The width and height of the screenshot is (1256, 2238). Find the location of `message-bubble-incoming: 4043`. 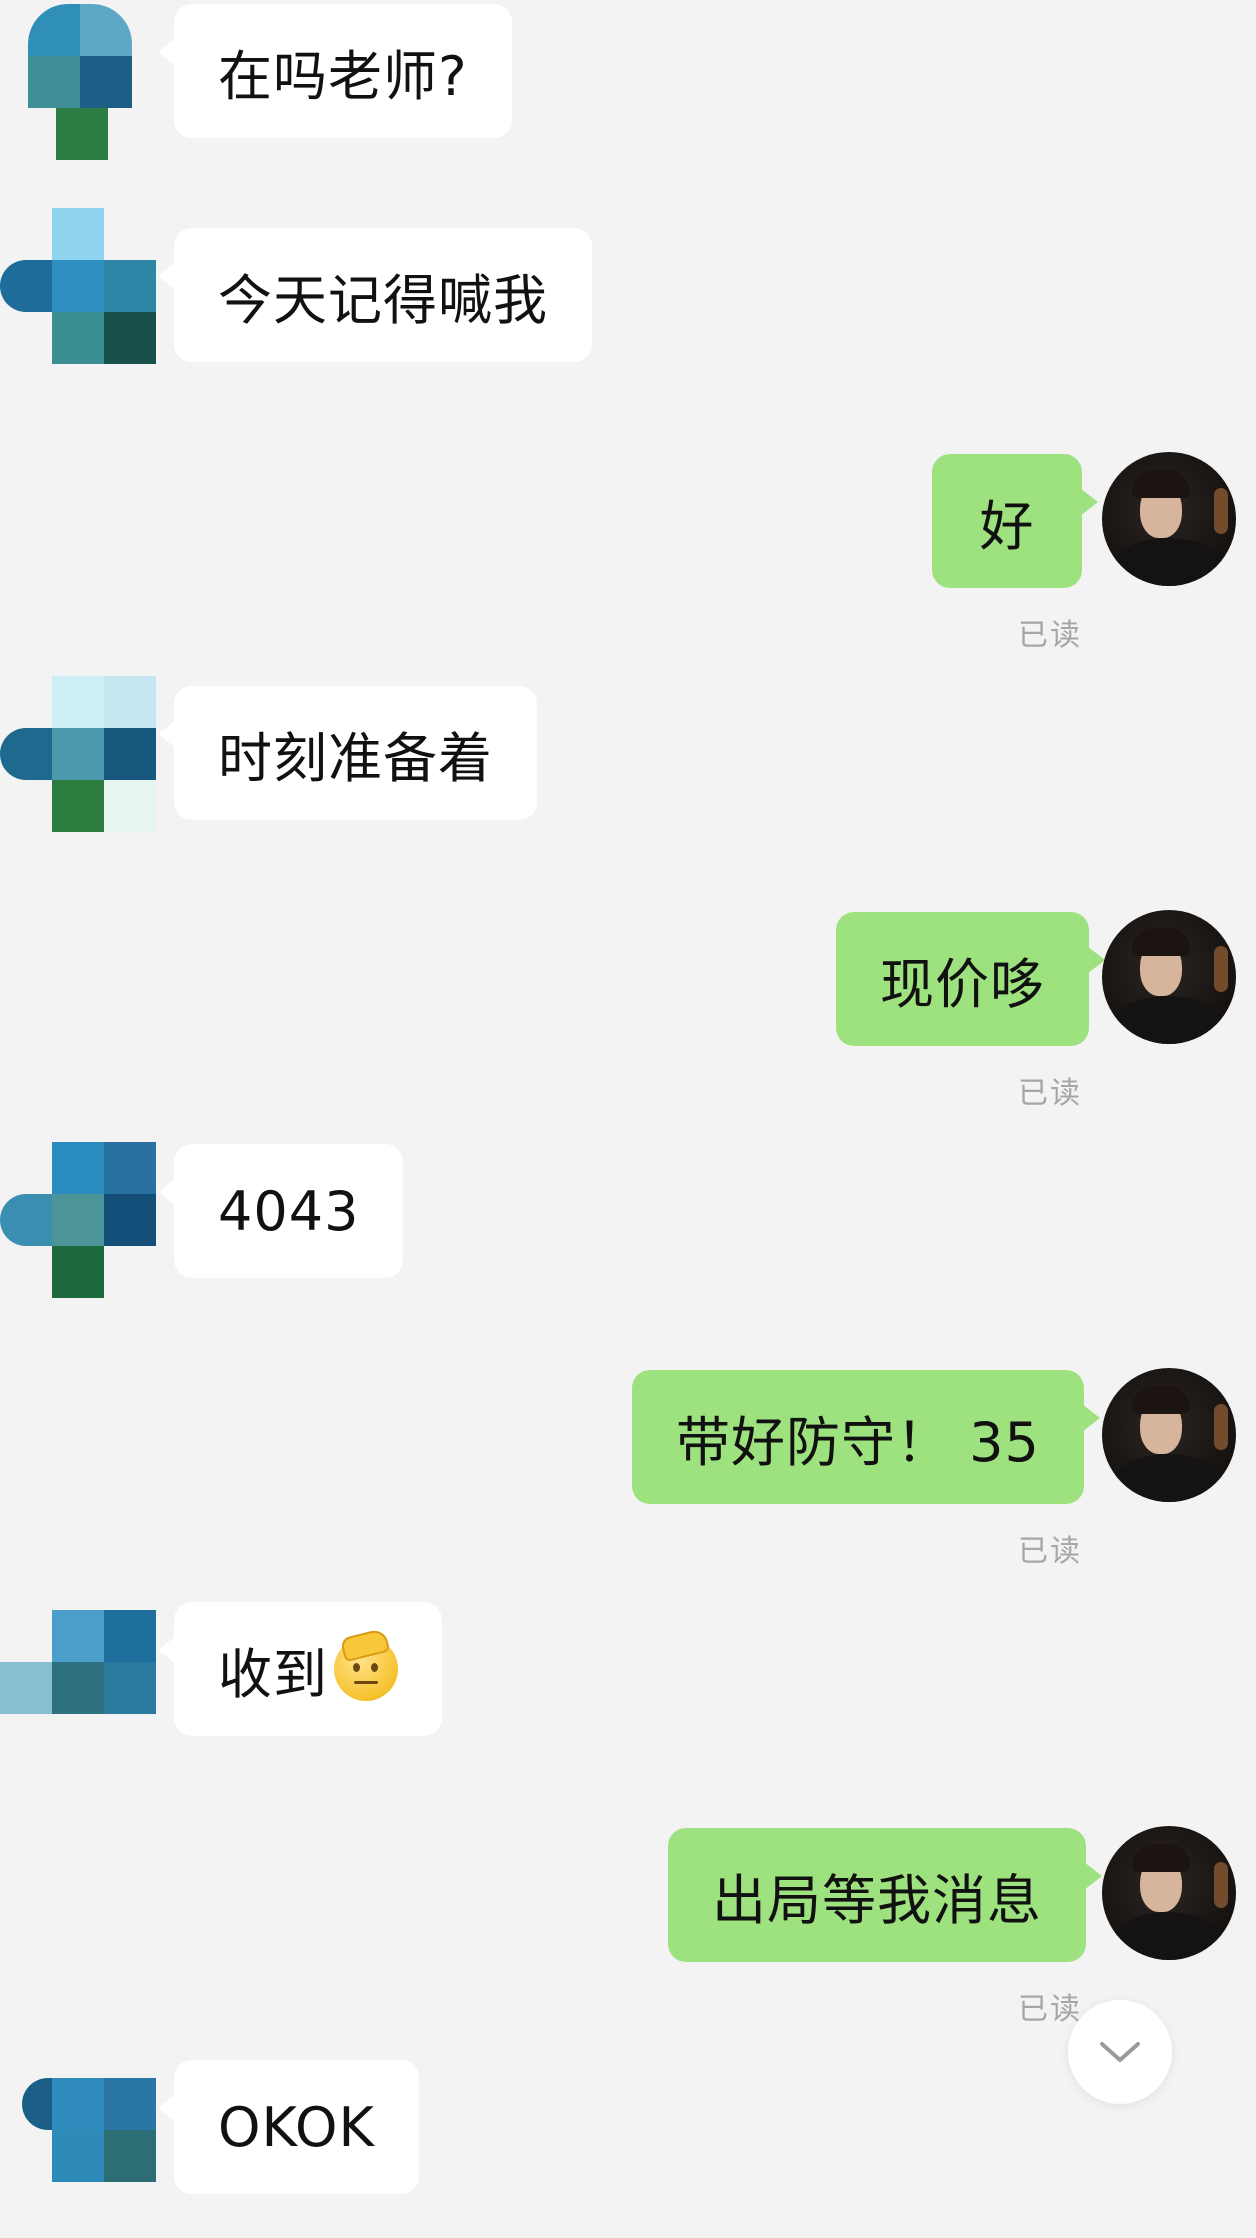

message-bubble-incoming: 4043 is located at coordinates (280, 1211).